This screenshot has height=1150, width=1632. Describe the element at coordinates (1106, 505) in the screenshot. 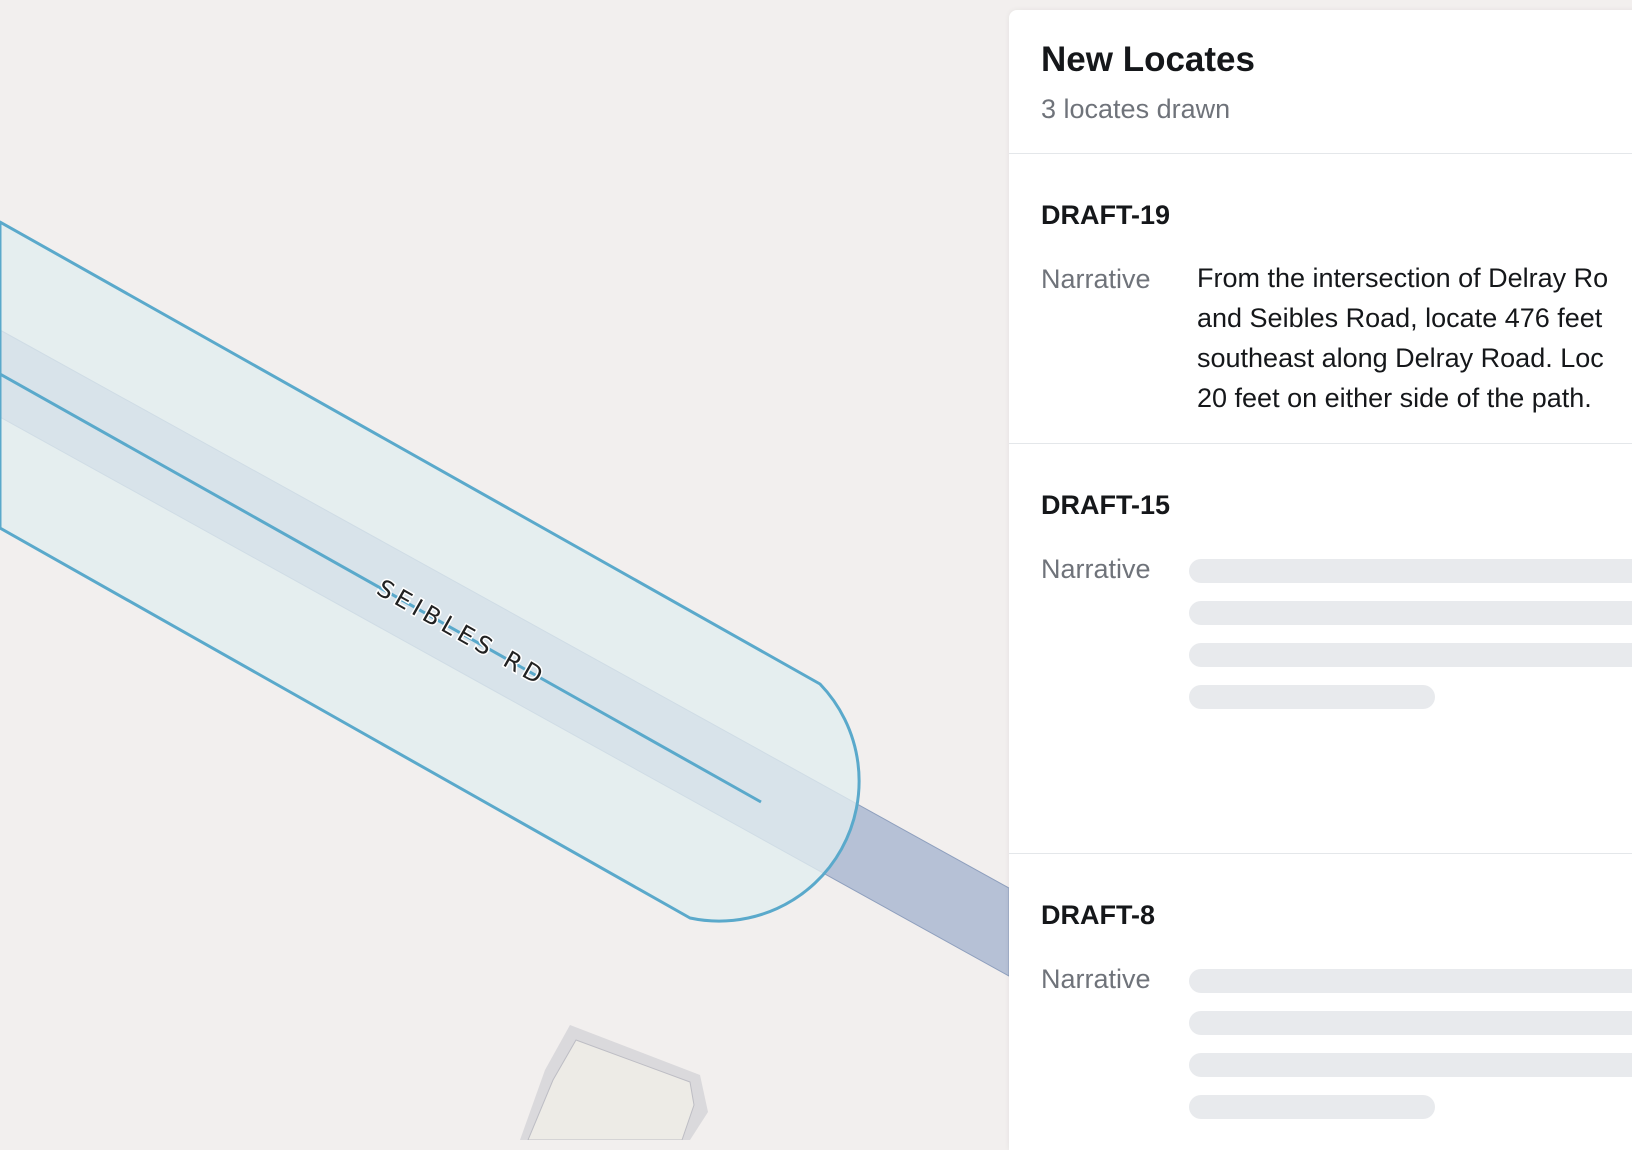

I see `locate-id: DRAFT-15` at that location.